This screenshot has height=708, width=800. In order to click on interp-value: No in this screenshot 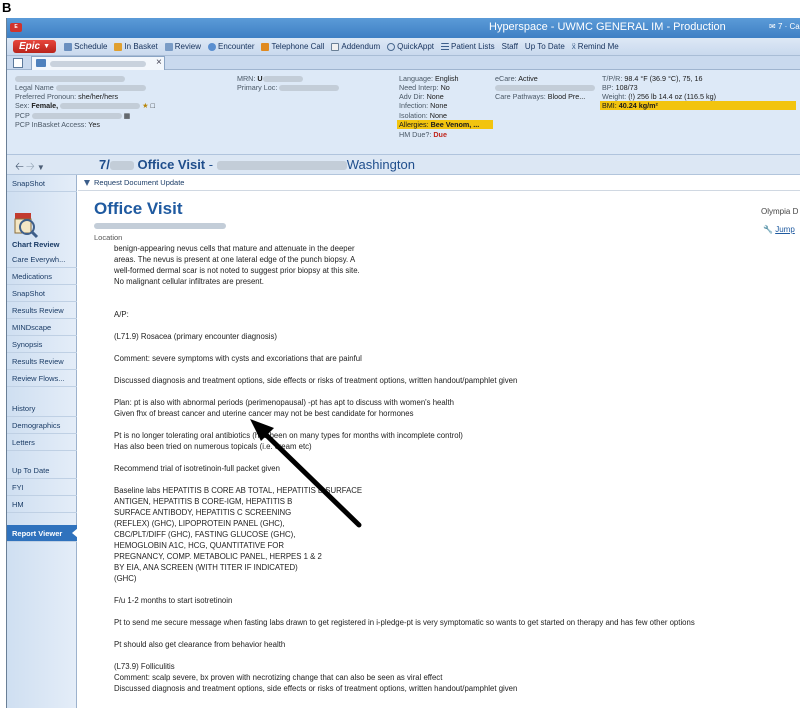, I will do `click(445, 87)`.